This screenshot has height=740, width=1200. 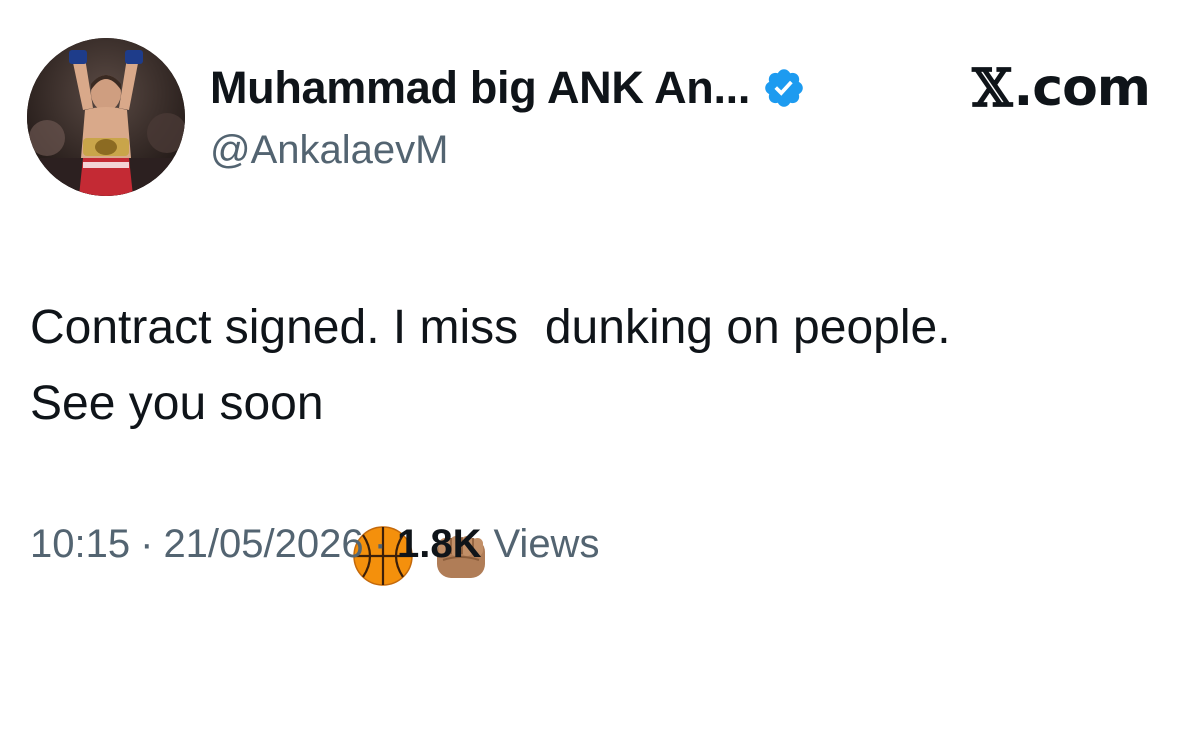 What do you see at coordinates (1082, 88) in the screenshot?
I see `brand-domain: .com` at bounding box center [1082, 88].